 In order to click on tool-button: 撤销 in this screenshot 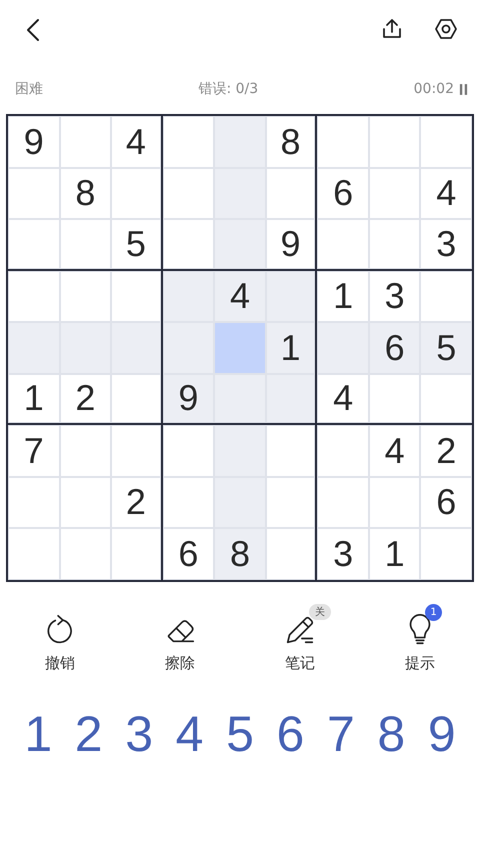, I will do `click(60, 663)`.